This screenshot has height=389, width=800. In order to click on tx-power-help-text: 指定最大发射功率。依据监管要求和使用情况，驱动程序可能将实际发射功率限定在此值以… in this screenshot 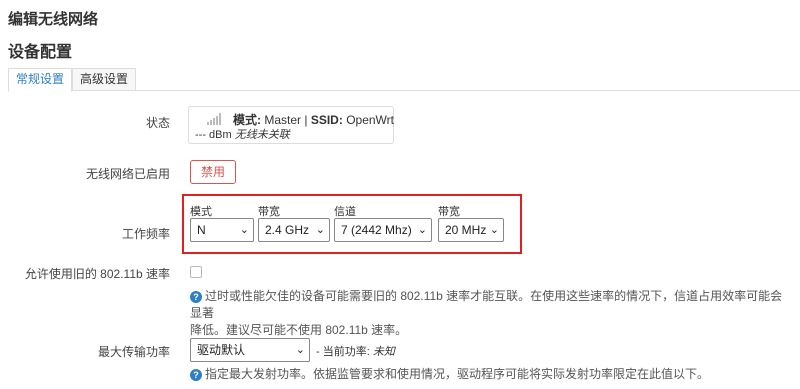, I will do `click(457, 374)`.